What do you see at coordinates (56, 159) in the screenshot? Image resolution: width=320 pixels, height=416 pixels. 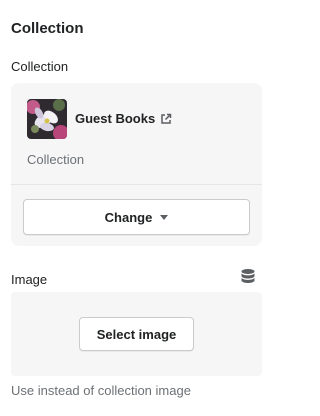 I see `collection-type: Collection` at bounding box center [56, 159].